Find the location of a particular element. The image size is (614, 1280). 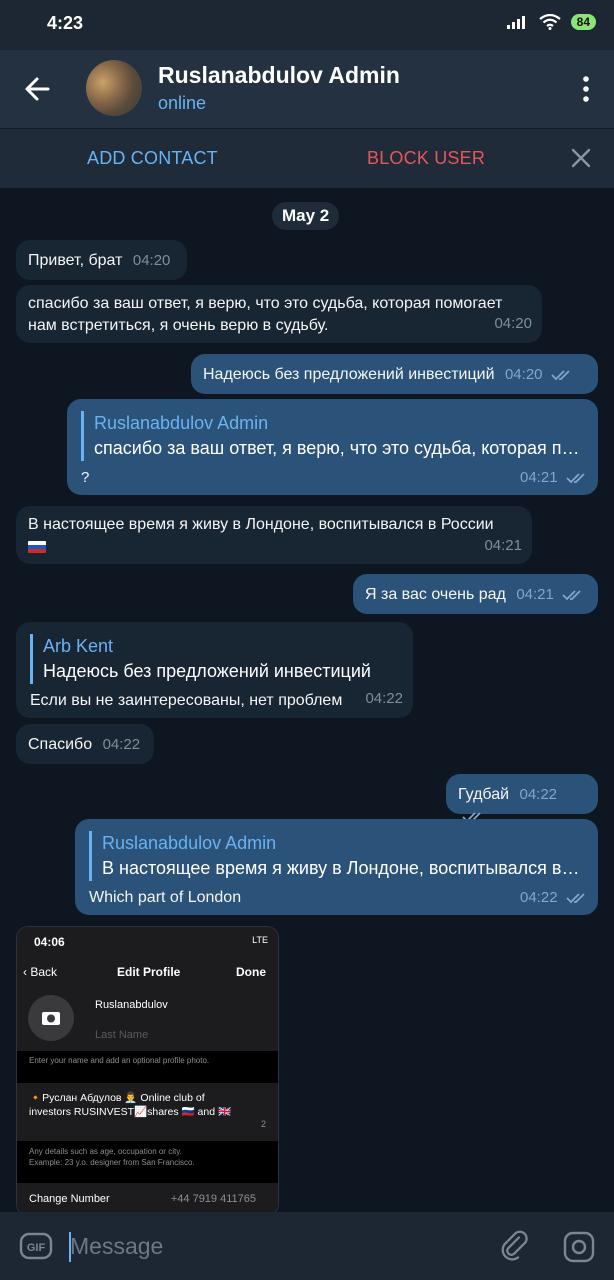

message-incoming: Привет, брат 04:20 is located at coordinates (101, 260).